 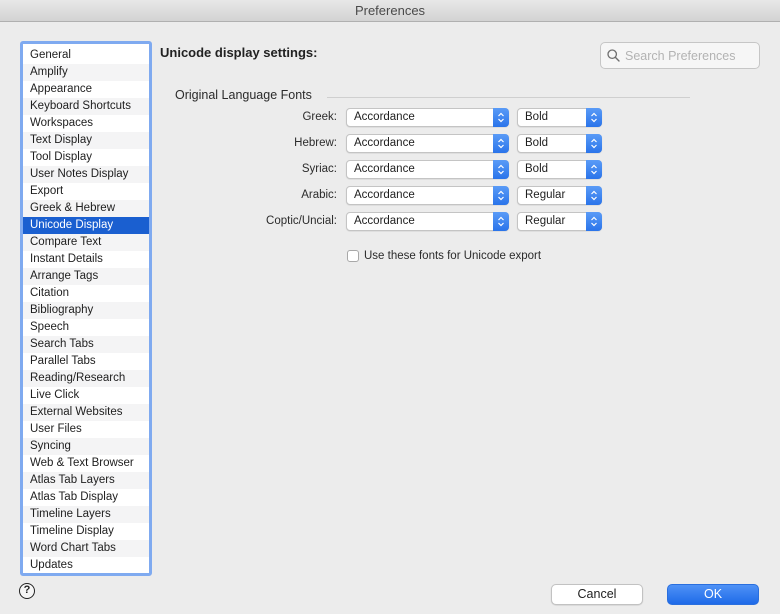 What do you see at coordinates (319, 169) in the screenshot?
I see `font-row-label: Syriac:` at bounding box center [319, 169].